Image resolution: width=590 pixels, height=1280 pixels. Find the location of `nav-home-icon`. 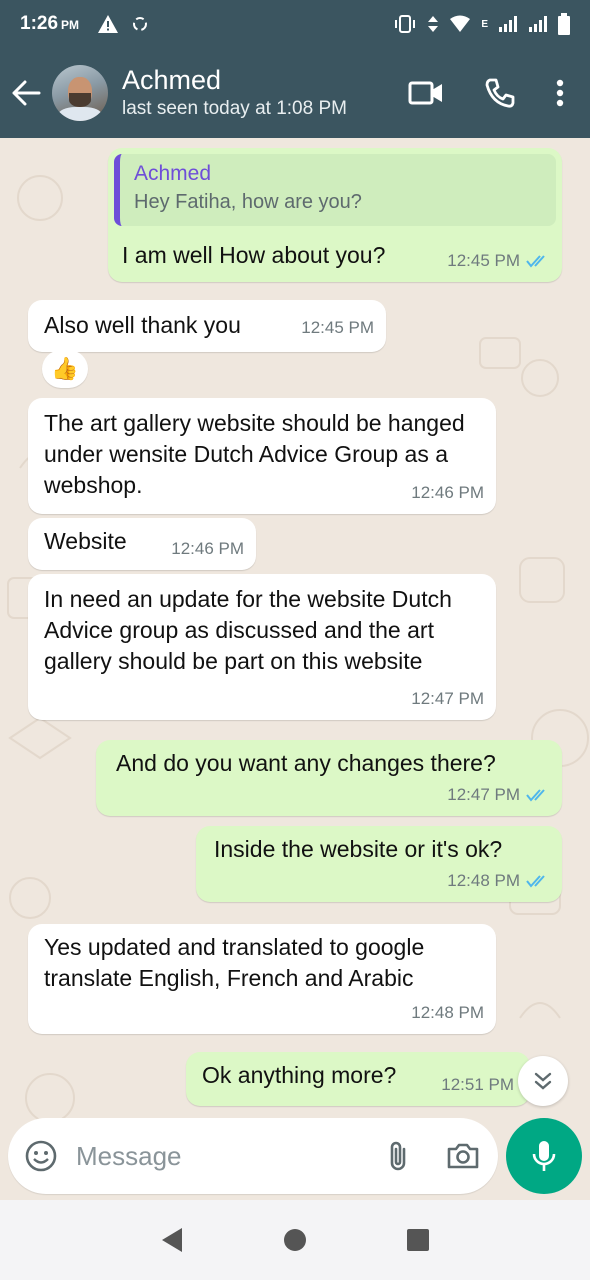

nav-home-icon is located at coordinates (295, 1240).